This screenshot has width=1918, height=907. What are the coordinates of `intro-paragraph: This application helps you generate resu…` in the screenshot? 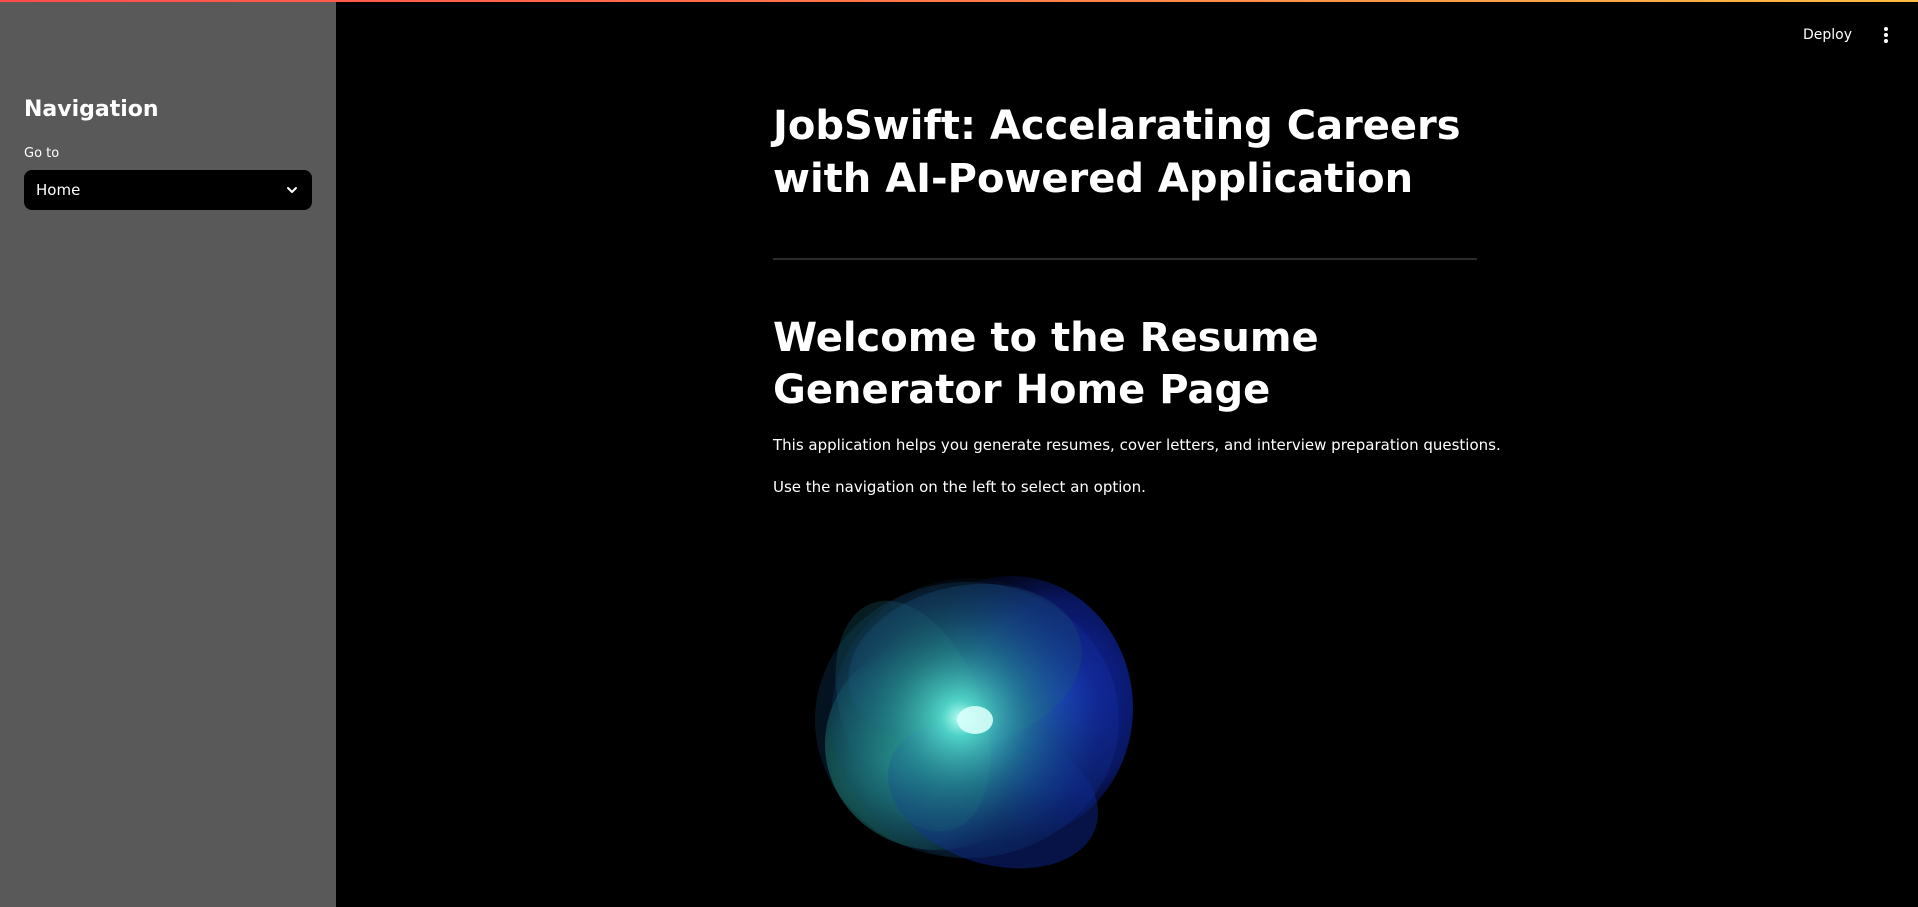 It's located at (1137, 445).